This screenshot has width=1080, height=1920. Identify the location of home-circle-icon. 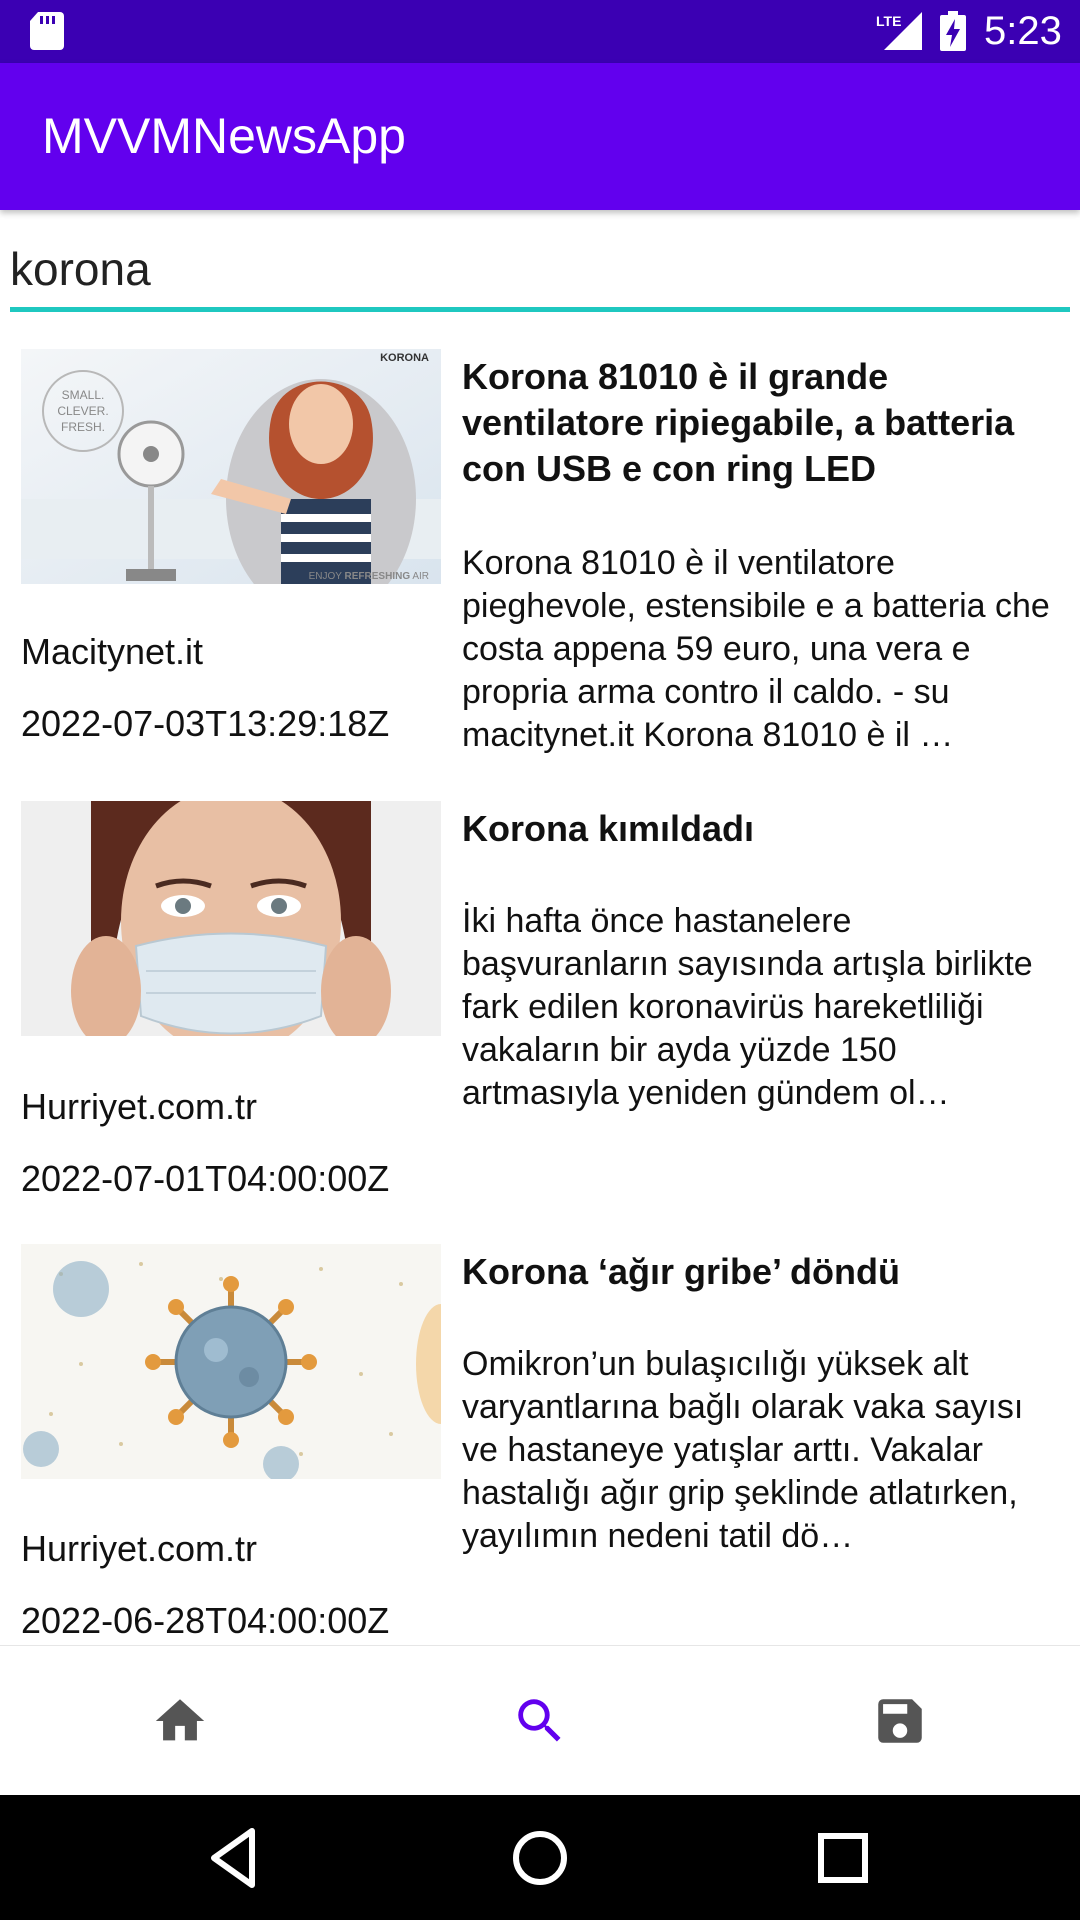
(540, 1858).